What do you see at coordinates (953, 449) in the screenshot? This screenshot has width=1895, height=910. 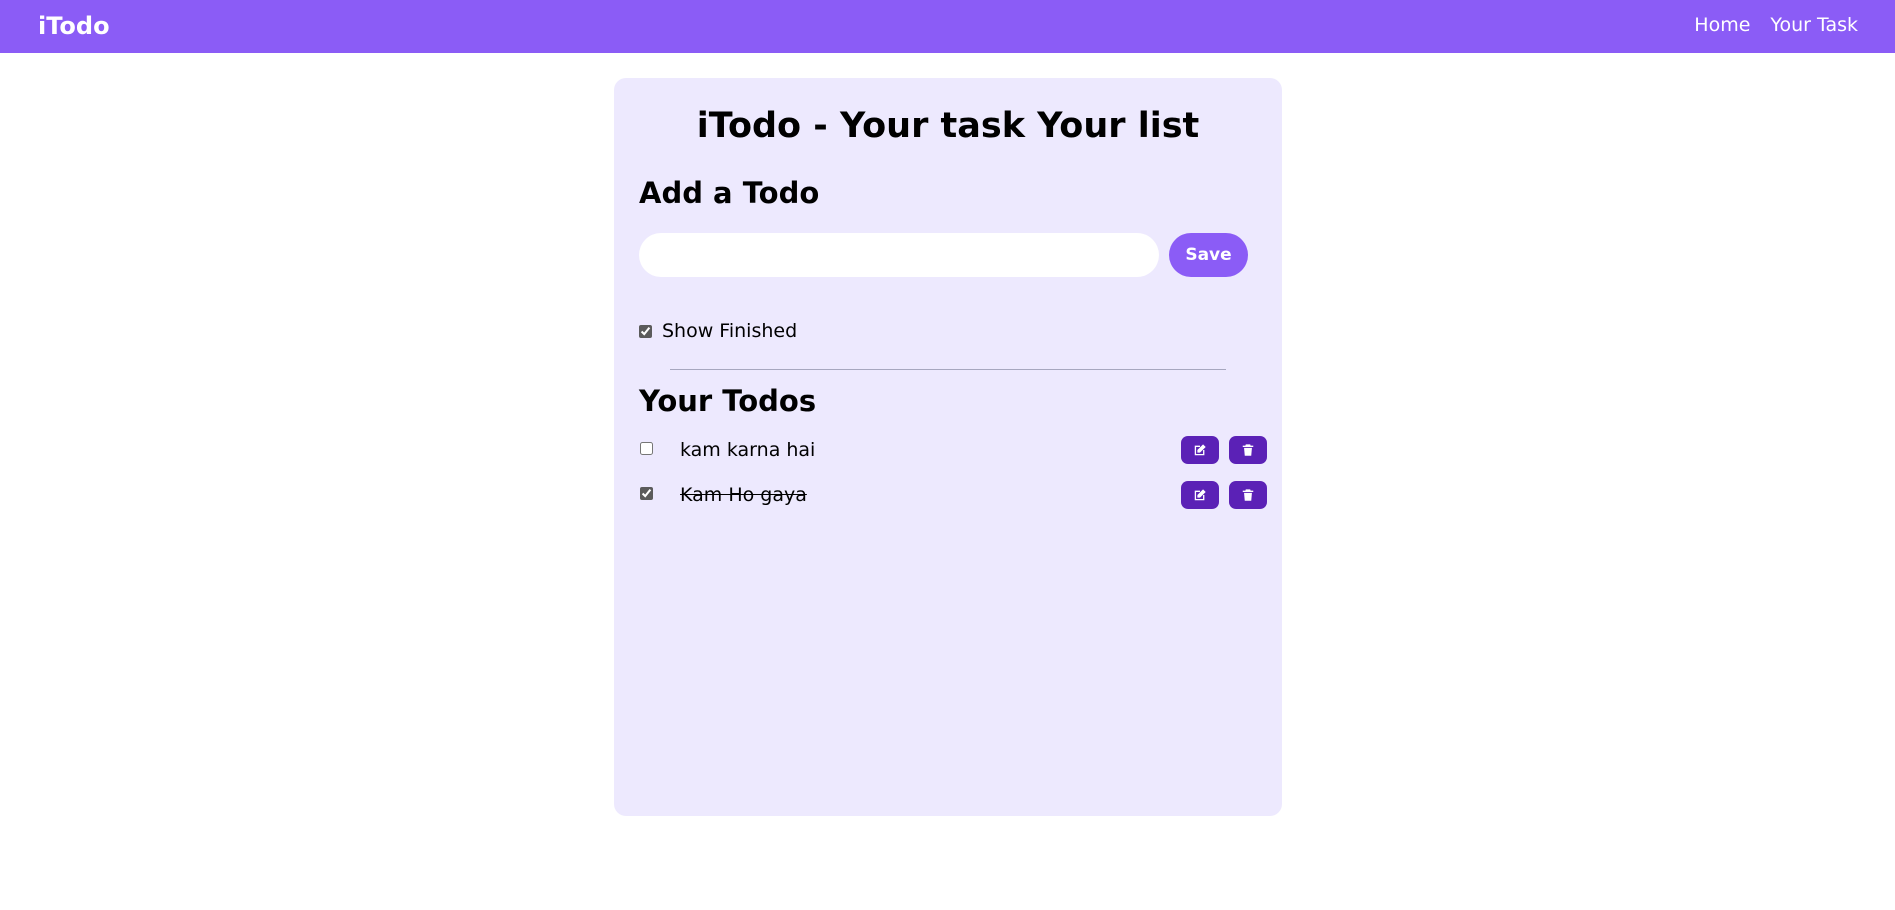 I see `todo-item: kam karna hai` at bounding box center [953, 449].